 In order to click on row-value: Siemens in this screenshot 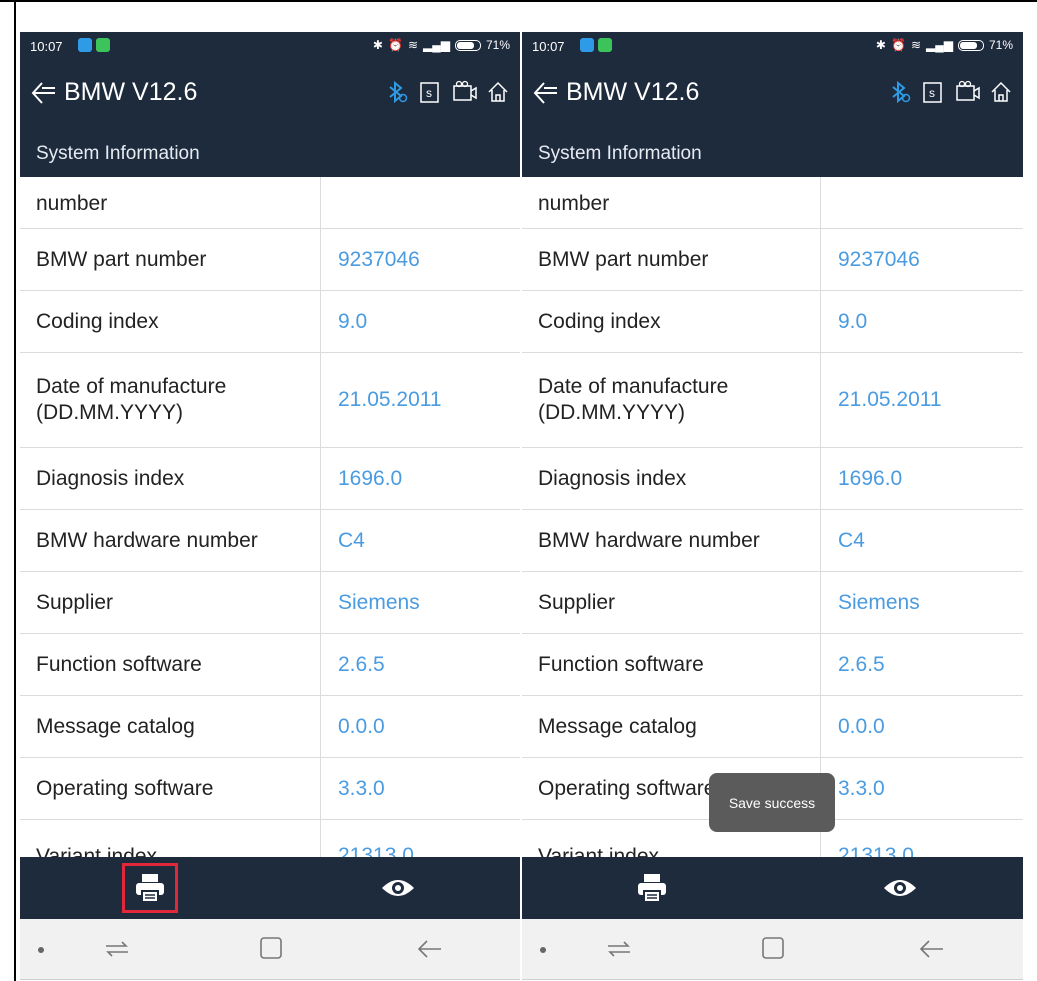, I will do `click(879, 602)`.